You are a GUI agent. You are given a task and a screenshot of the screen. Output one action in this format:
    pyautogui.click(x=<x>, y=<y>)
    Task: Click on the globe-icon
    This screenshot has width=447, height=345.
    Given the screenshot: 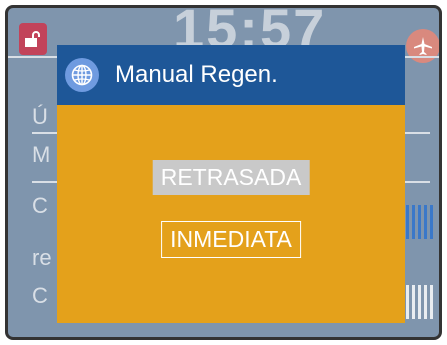 What is the action you would take?
    pyautogui.click(x=82, y=75)
    